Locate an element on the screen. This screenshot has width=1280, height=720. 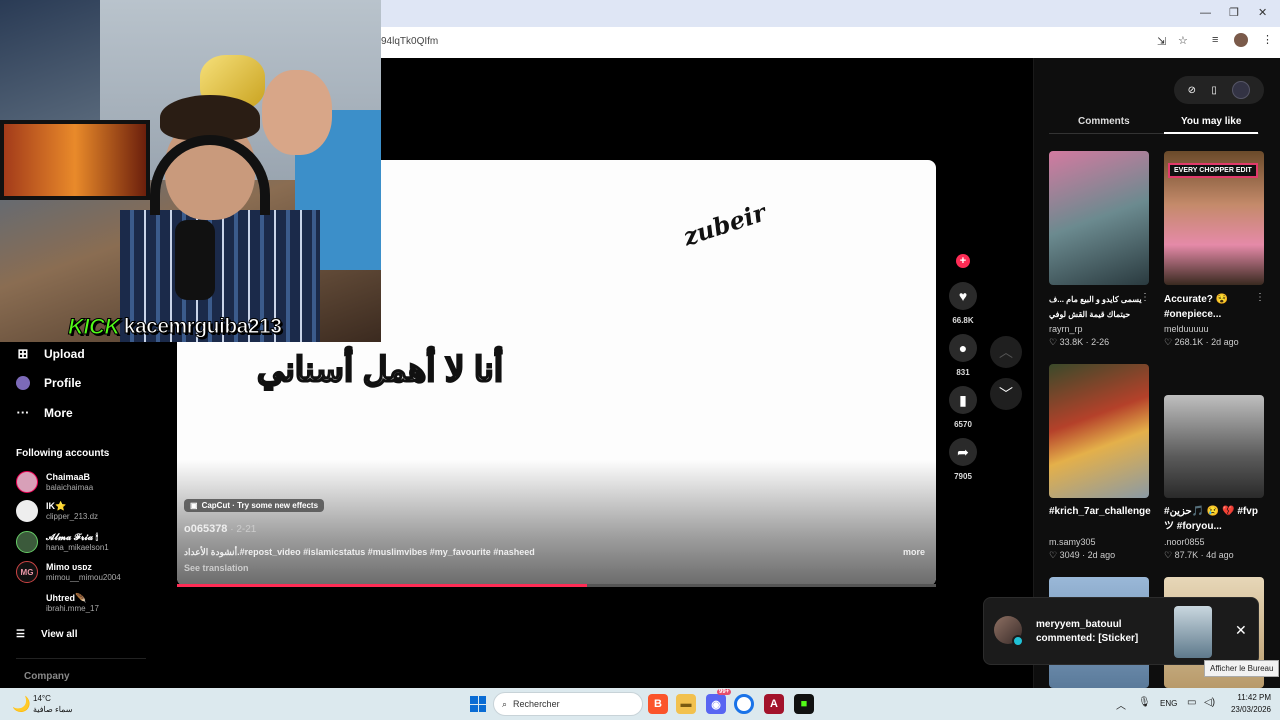
card-likes: 33.8K is located at coordinates (1071, 342).